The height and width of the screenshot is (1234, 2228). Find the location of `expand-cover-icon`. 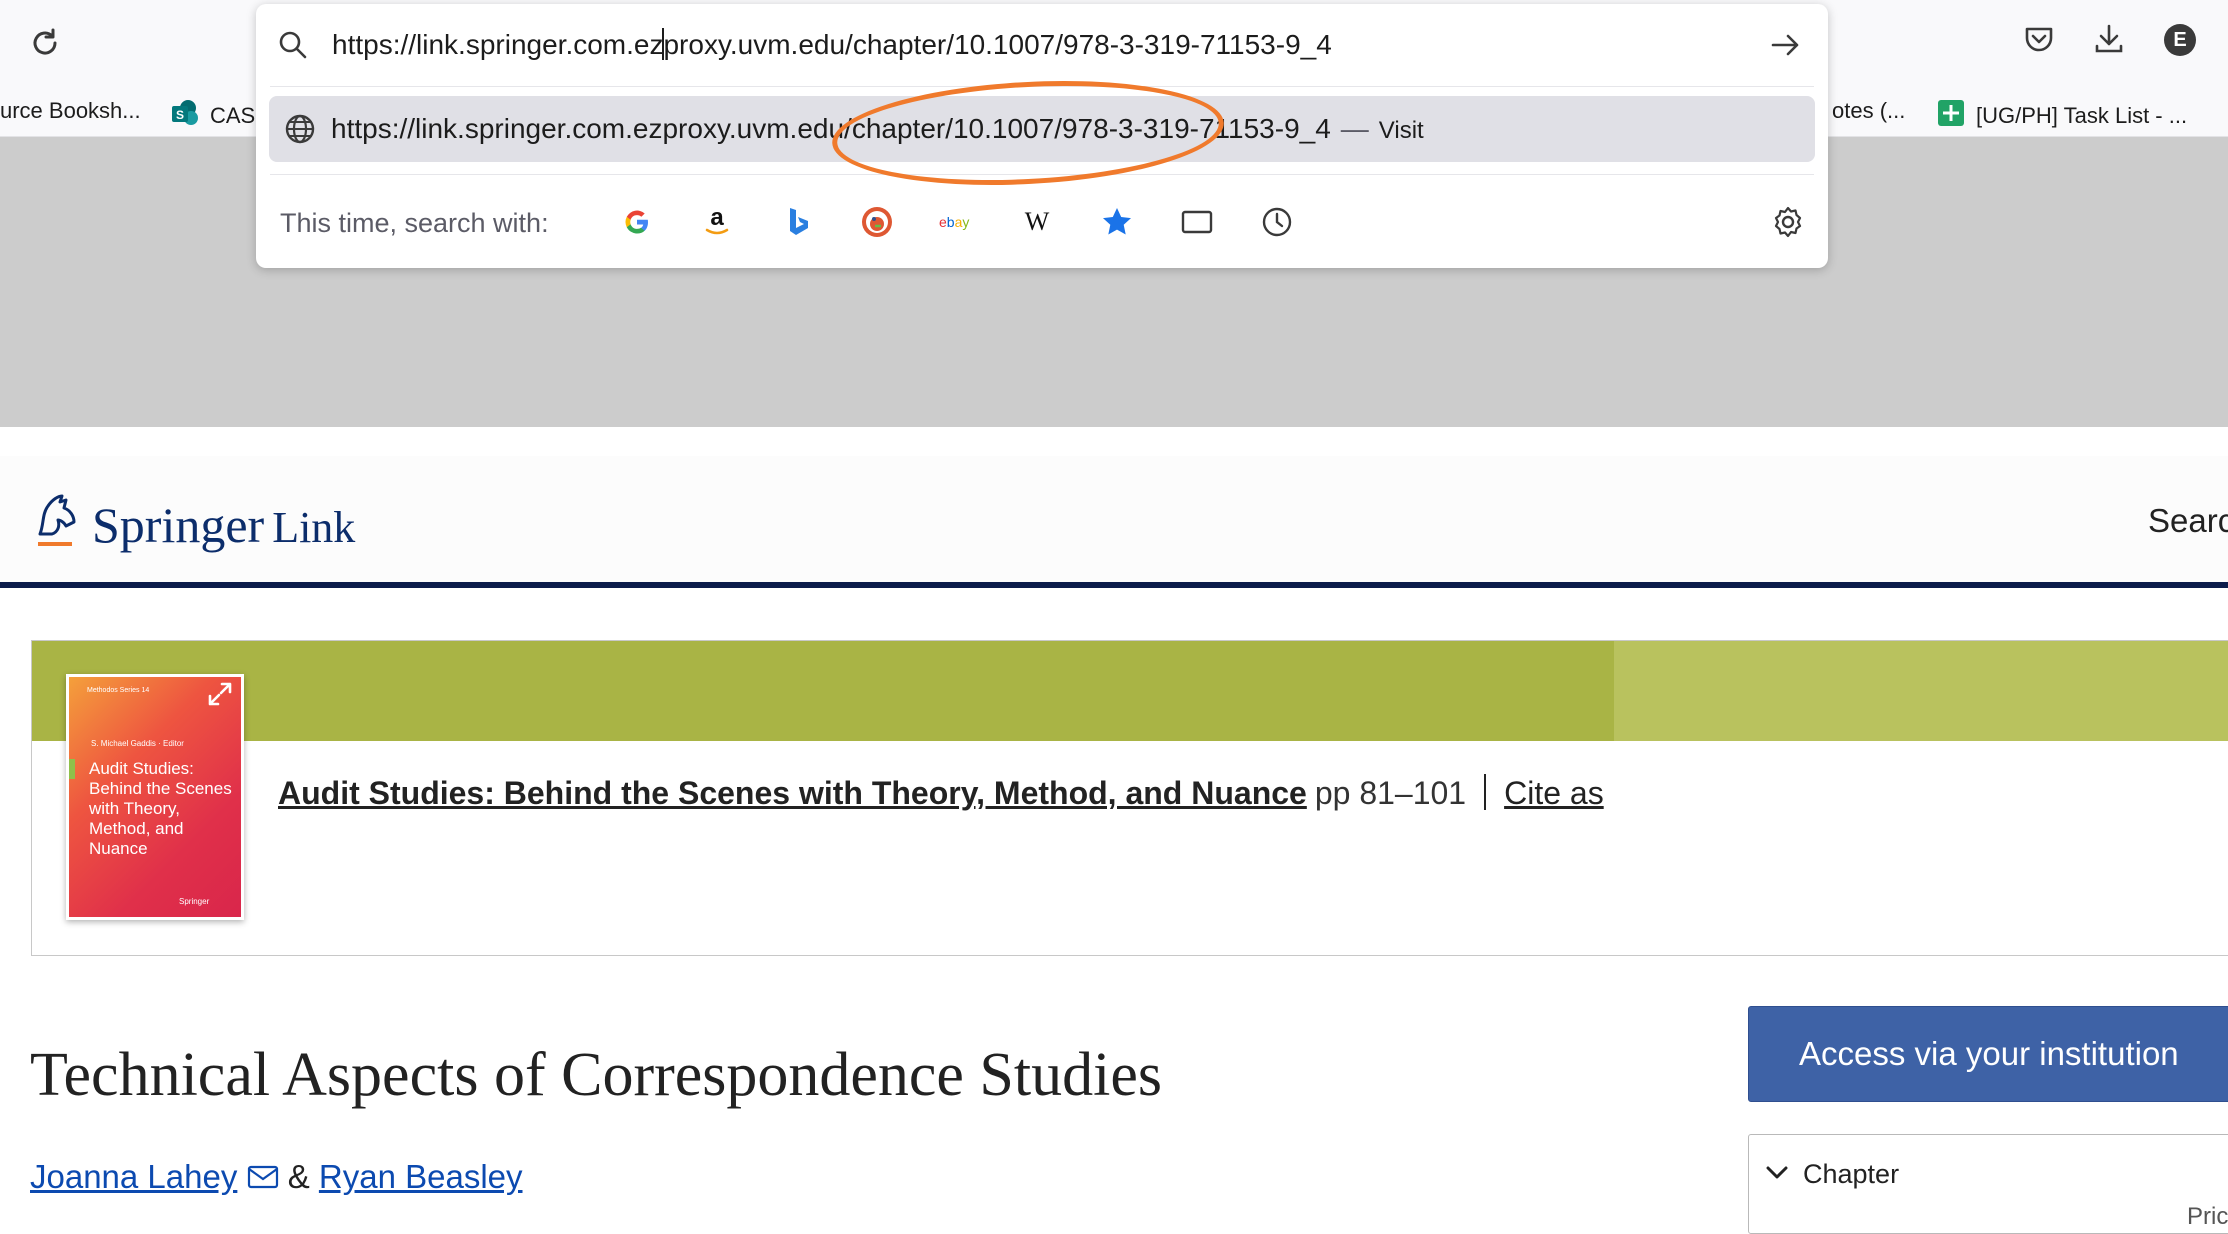

expand-cover-icon is located at coordinates (220, 694).